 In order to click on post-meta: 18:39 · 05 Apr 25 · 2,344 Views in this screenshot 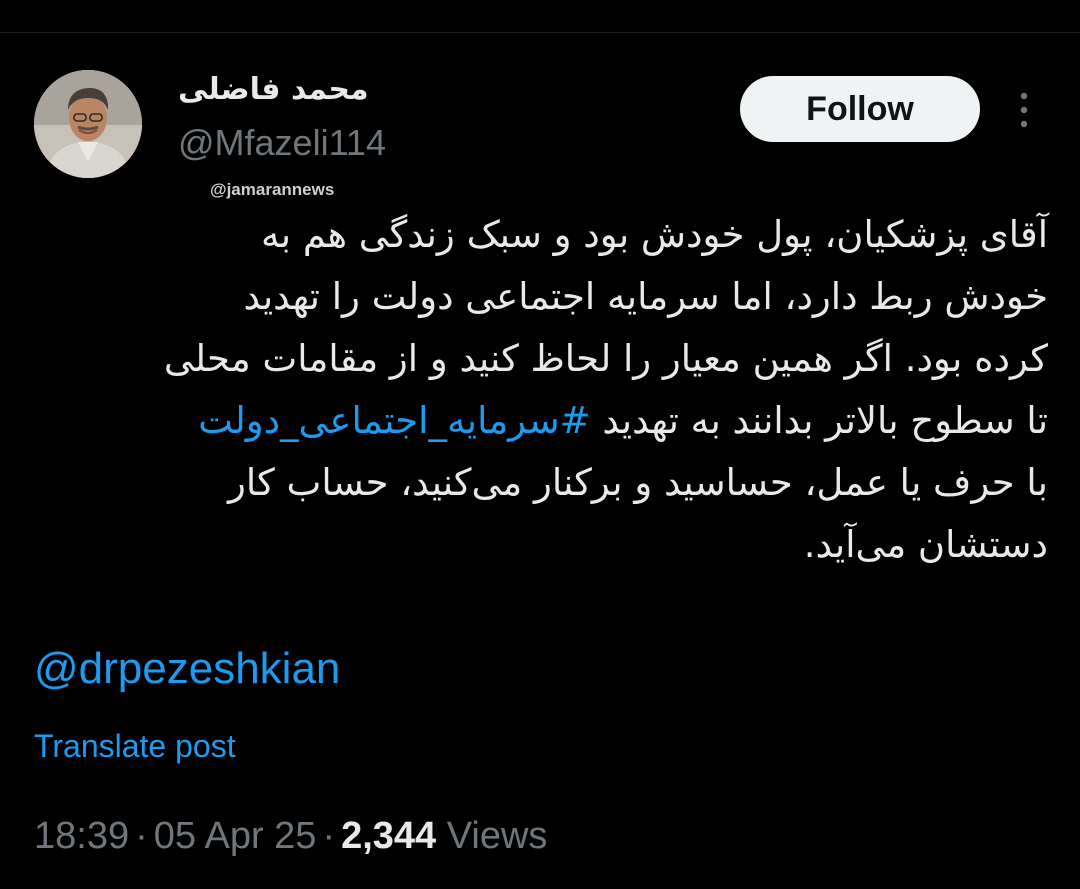, I will do `click(290, 836)`.